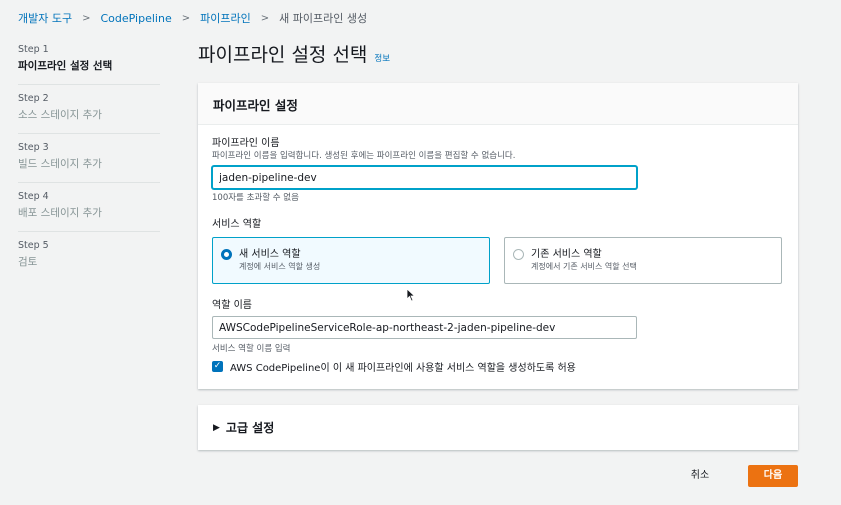 The height and width of the screenshot is (505, 841). What do you see at coordinates (251, 349) in the screenshot?
I see `role-name-description: 서비스 역할 이름 입력` at bounding box center [251, 349].